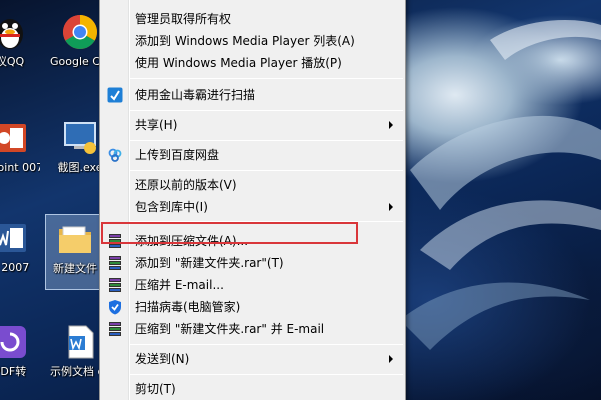  Describe the element at coordinates (252, 125) in the screenshot. I see `menu-item-share: 共享(H)` at that location.